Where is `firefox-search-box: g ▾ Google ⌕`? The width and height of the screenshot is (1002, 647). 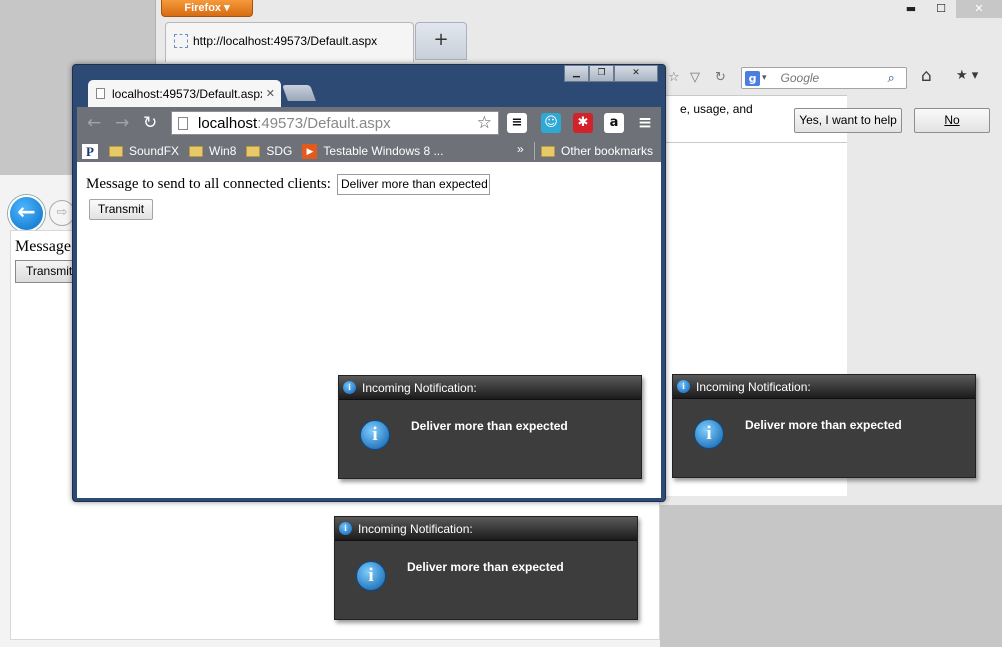
firefox-search-box: g ▾ Google ⌕ is located at coordinates (824, 78).